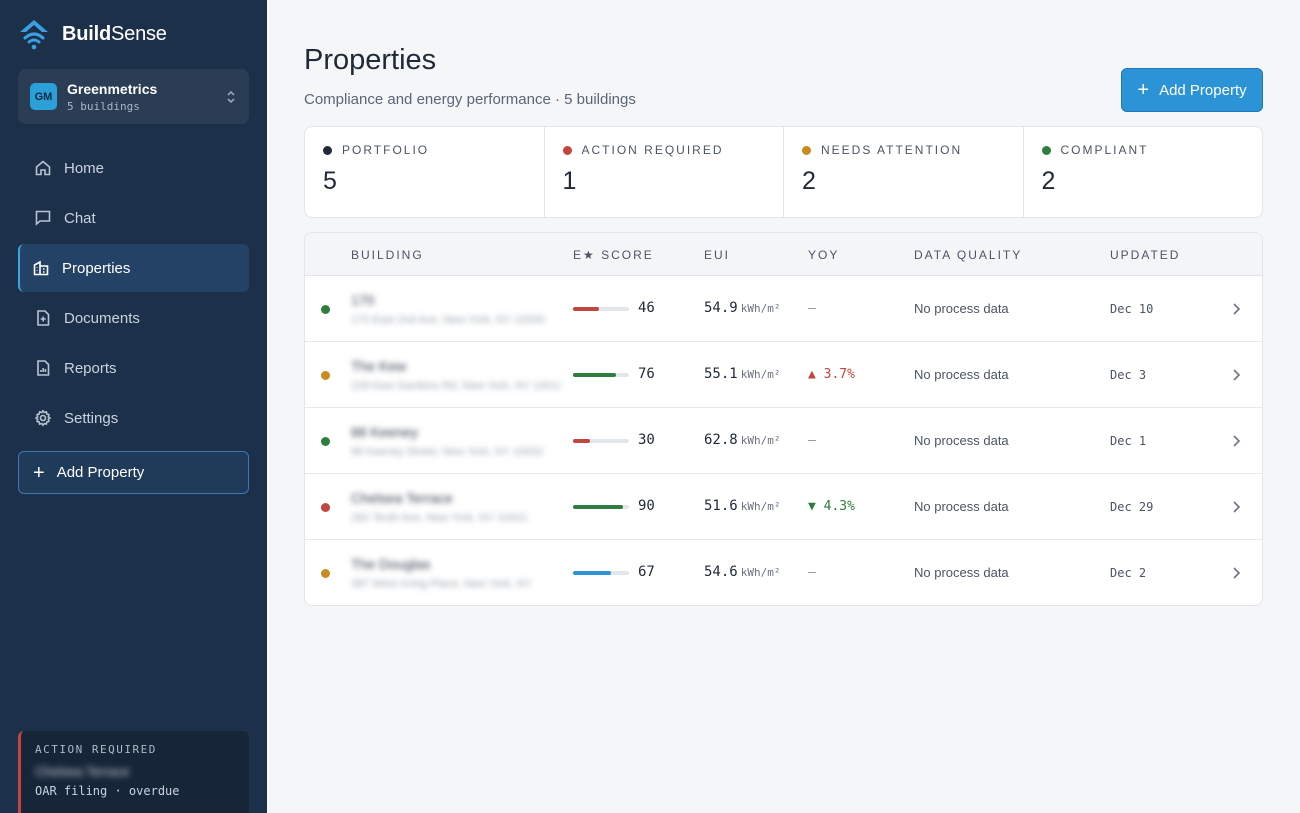  I want to click on plus-icon: +, so click(1143, 90).